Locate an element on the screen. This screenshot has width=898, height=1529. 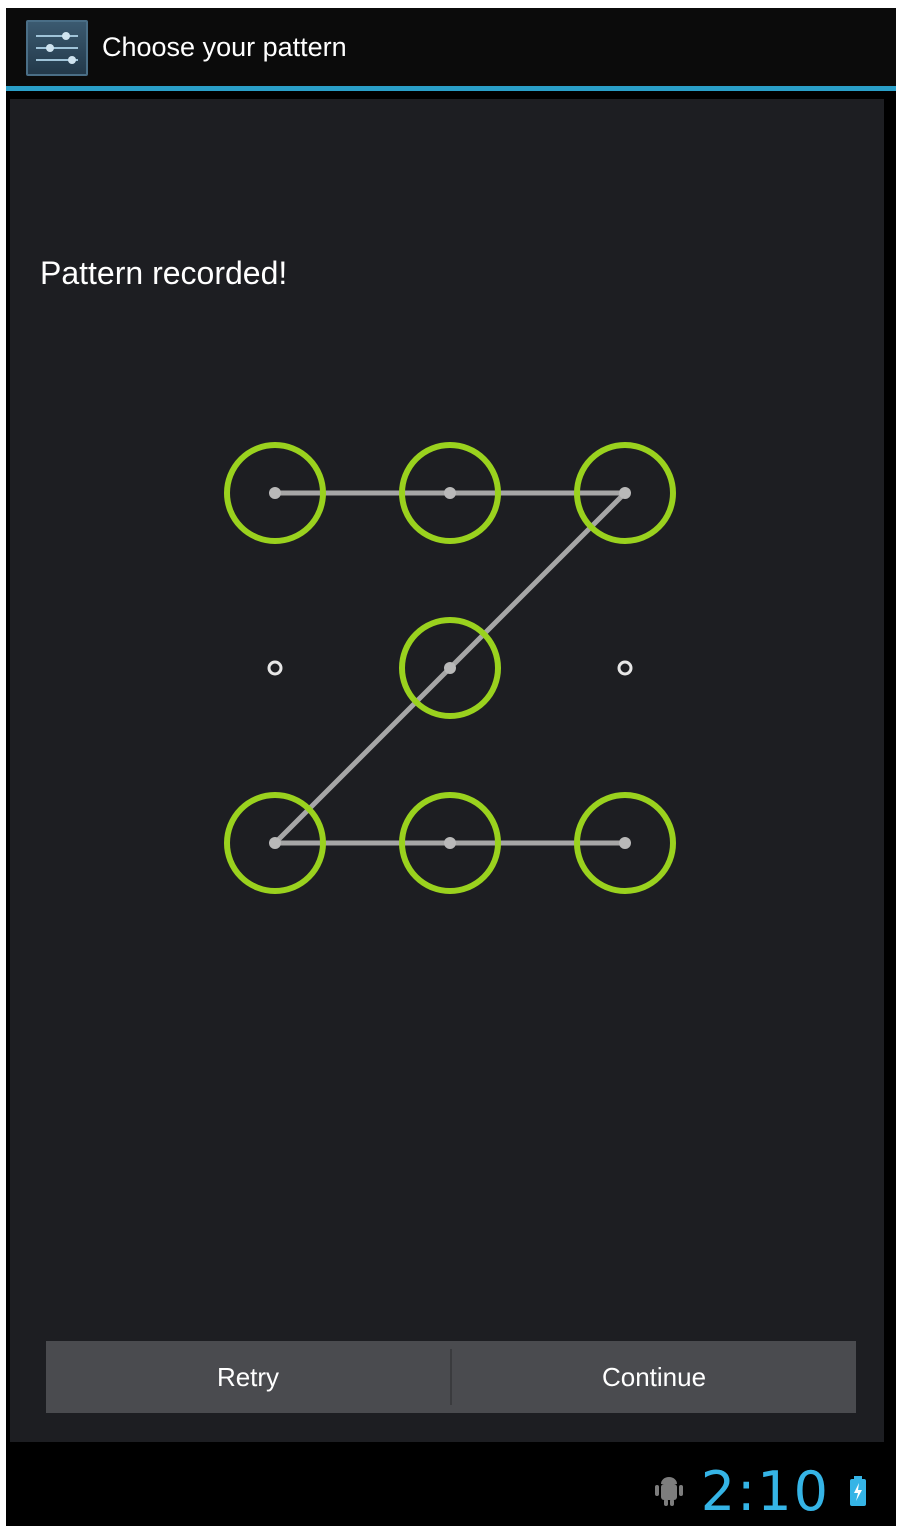
settings-sliders-icon is located at coordinates (57, 48).